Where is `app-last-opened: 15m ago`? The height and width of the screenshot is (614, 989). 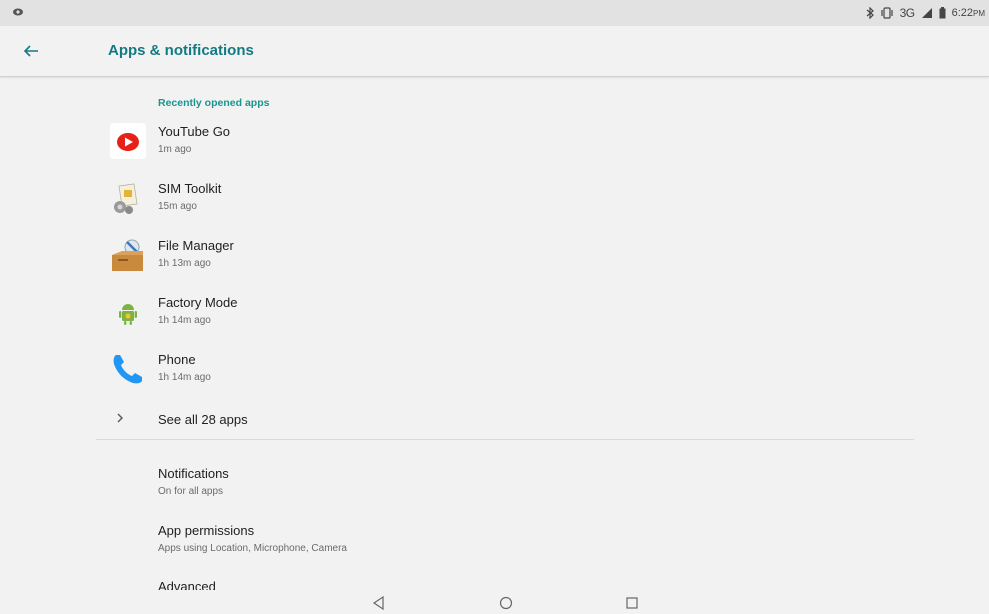
app-last-opened: 15m ago is located at coordinates (177, 206).